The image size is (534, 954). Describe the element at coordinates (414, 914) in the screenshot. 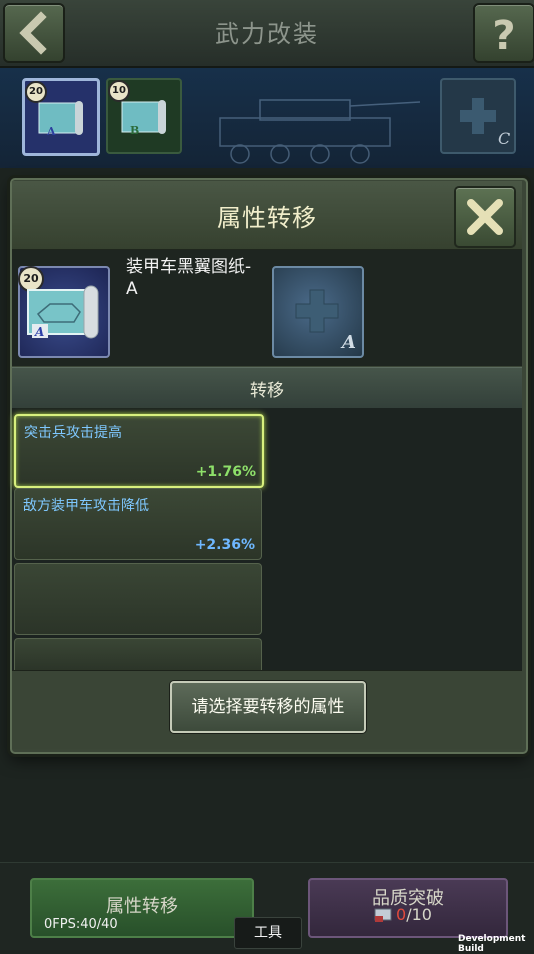

I see `material-count: 0/10` at that location.